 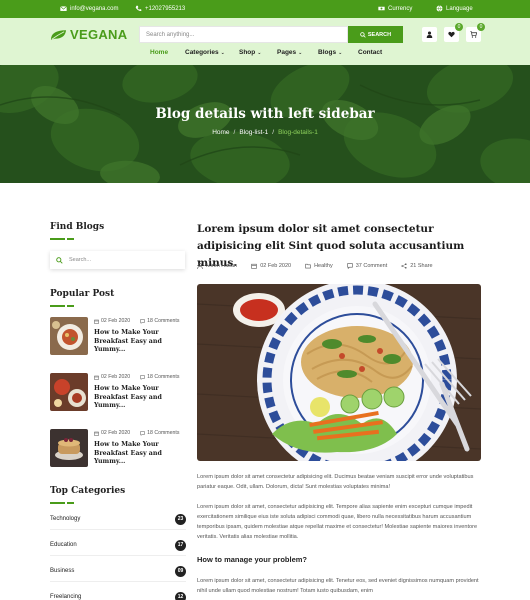 I want to click on nav-shop: Shop ⌄, so click(x=250, y=52).